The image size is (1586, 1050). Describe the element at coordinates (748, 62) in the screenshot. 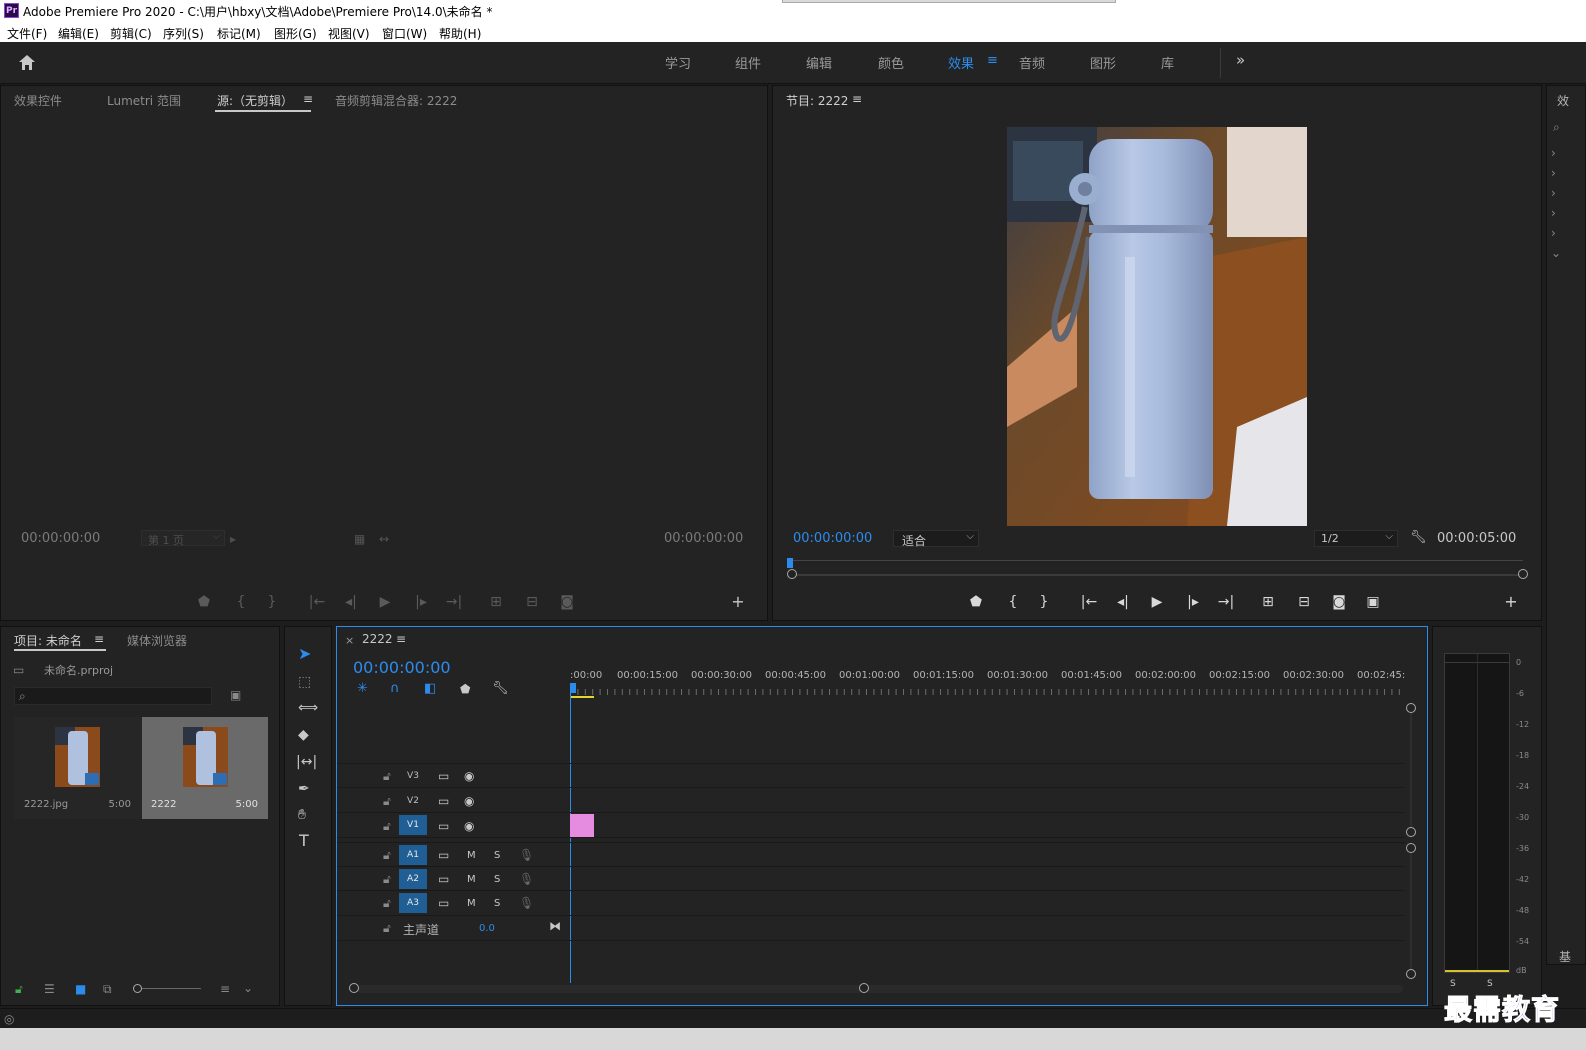

I see `workspace-assembly: 组件` at that location.